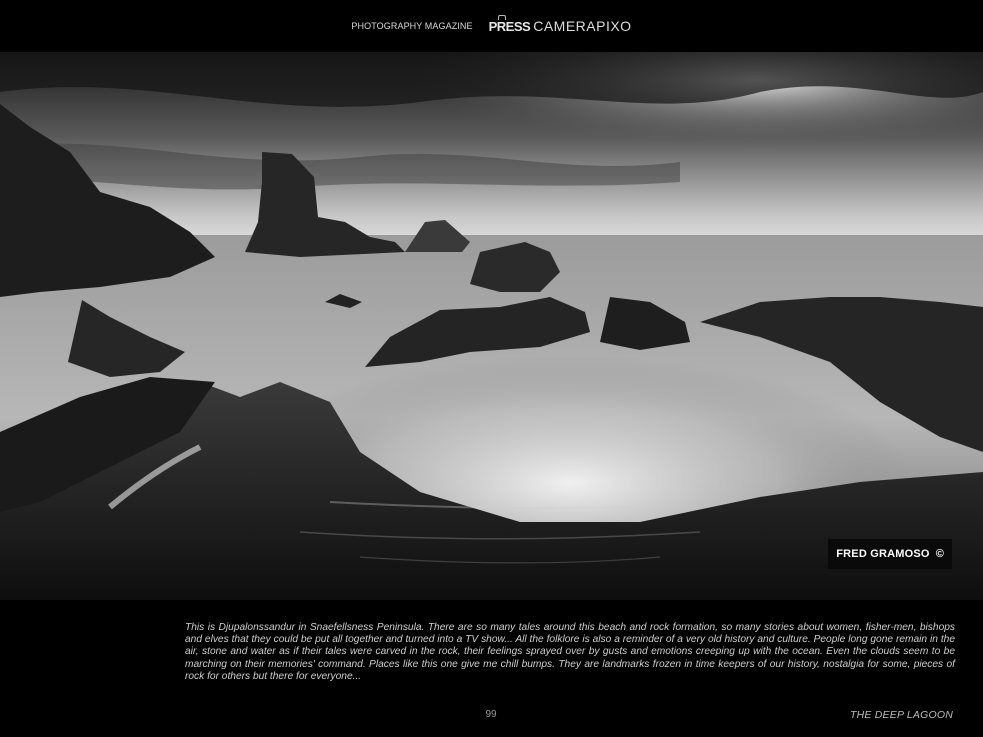 The image size is (983, 737). Describe the element at coordinates (509, 24) in the screenshot. I see `brand-press: PRESS` at that location.